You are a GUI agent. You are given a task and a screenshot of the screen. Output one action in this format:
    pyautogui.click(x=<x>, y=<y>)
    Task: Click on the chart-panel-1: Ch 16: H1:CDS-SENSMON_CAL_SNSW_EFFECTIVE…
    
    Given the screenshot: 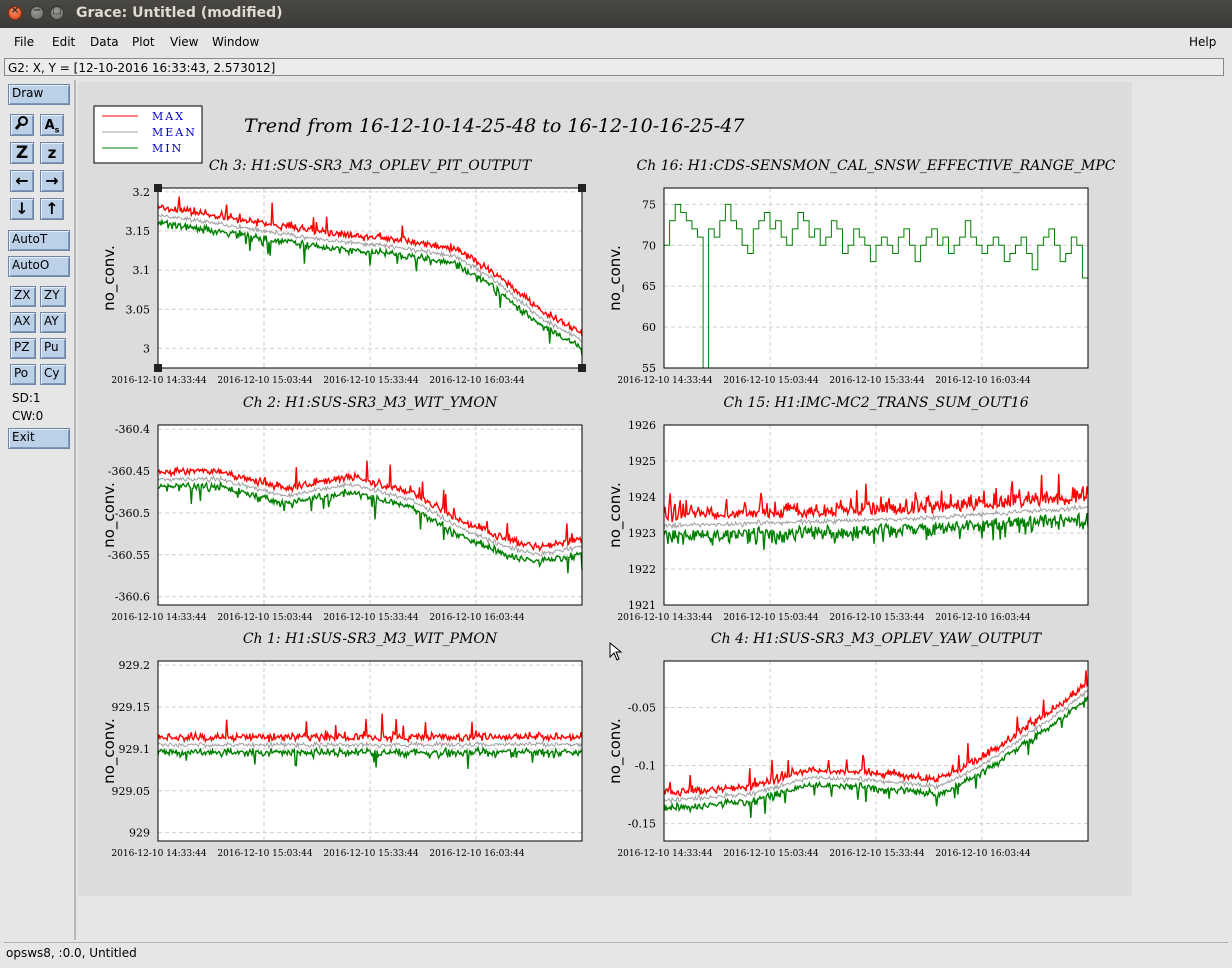 What is the action you would take?
    pyautogui.click(x=861, y=272)
    